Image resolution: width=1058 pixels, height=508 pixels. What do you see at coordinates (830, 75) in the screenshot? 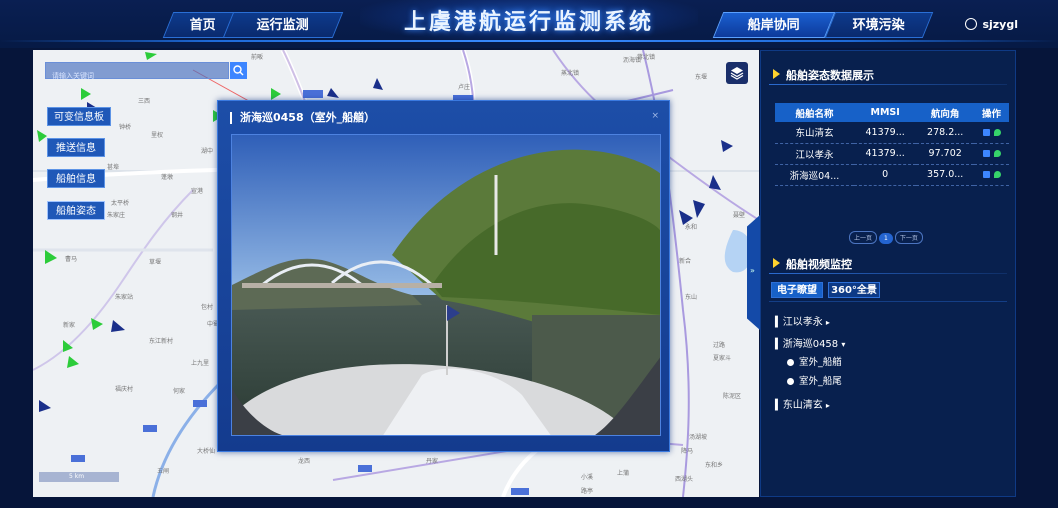
I see `section-title: 船舶姿态数据展示` at bounding box center [830, 75].